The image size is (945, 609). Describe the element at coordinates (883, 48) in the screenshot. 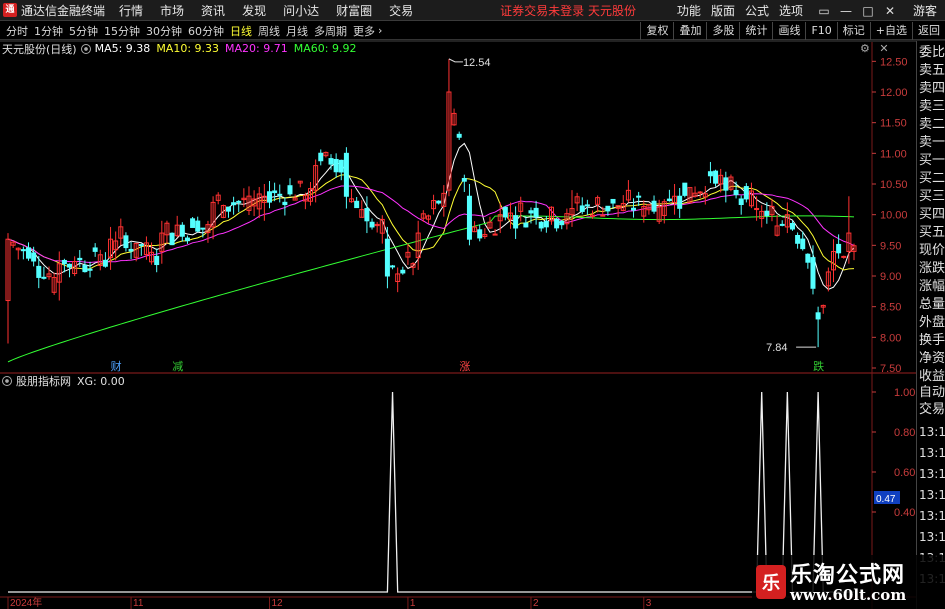

I see `close-panel-icon: ✕` at that location.